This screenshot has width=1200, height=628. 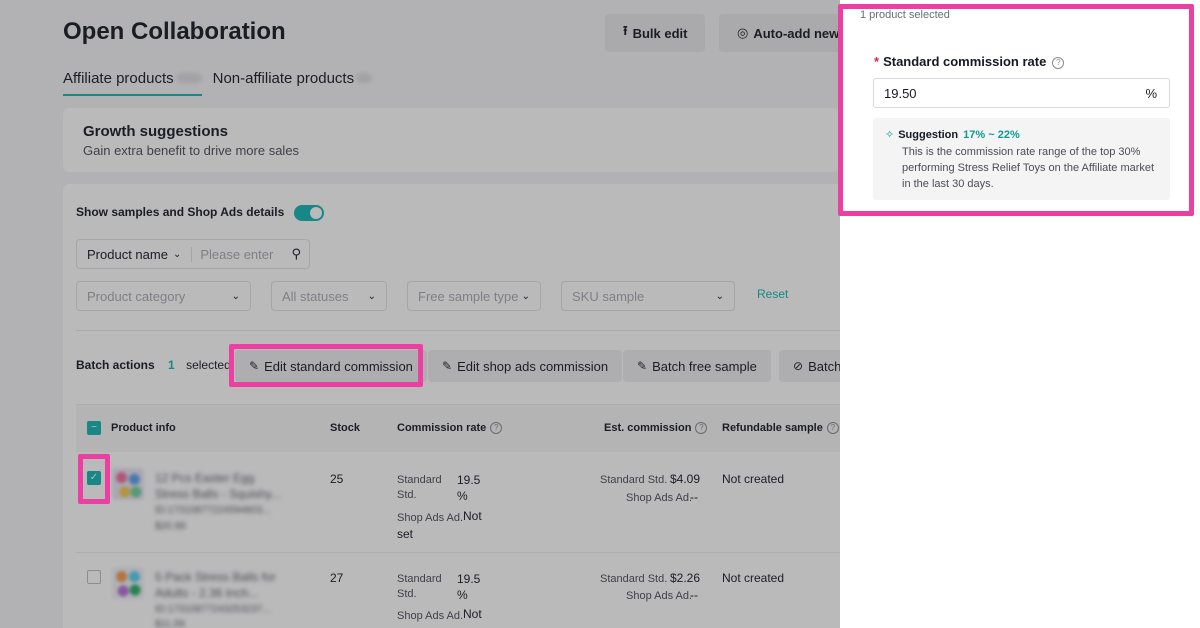 I want to click on highlight-row-checkbox, so click(x=94, y=479).